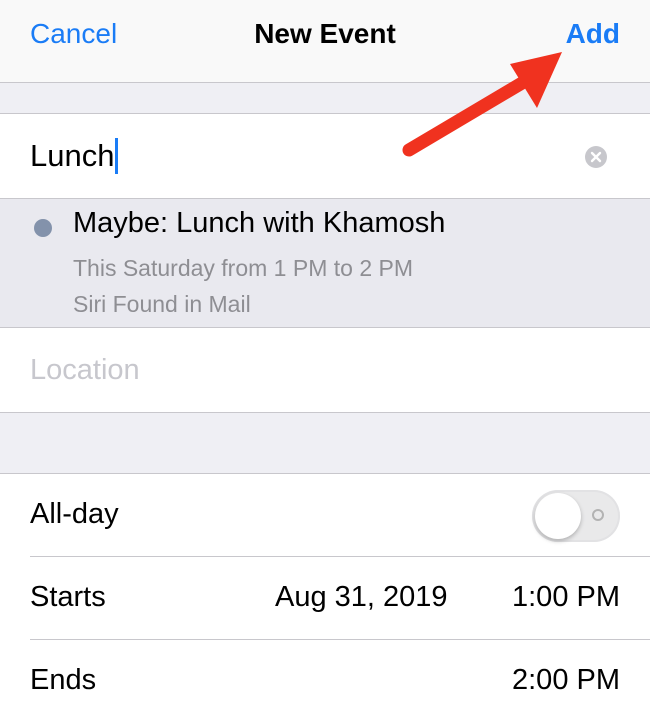 Image resolution: width=650 pixels, height=710 pixels. What do you see at coordinates (43, 228) in the screenshot?
I see `calendar-dot-icon` at bounding box center [43, 228].